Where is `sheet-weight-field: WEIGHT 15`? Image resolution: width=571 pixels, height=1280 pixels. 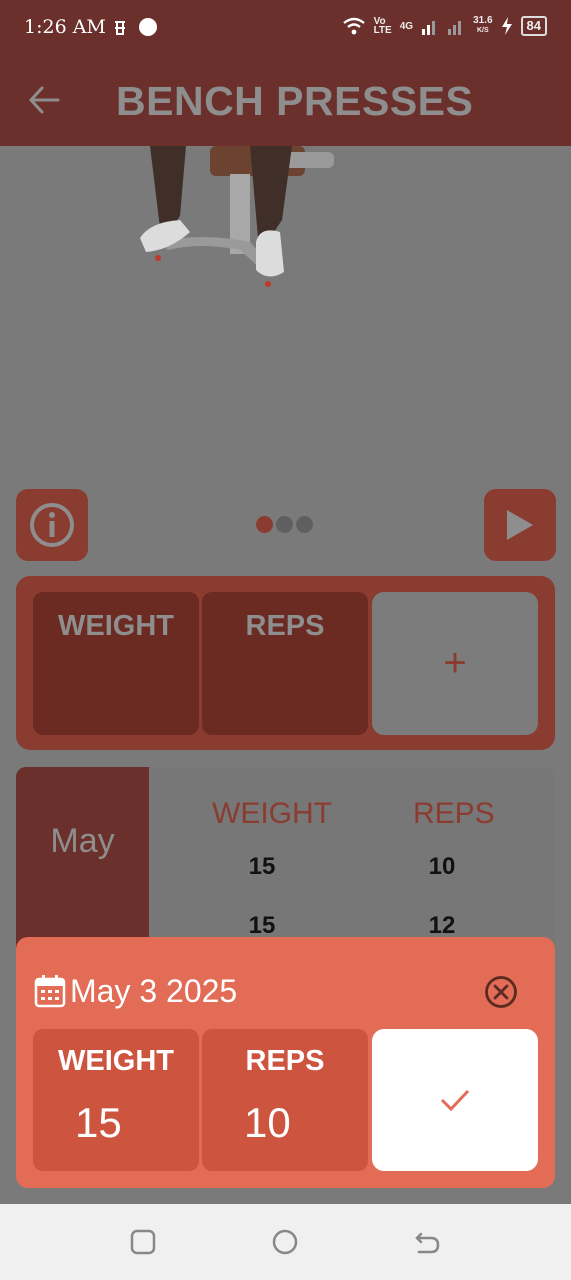
sheet-weight-field: WEIGHT 15 is located at coordinates (116, 1100).